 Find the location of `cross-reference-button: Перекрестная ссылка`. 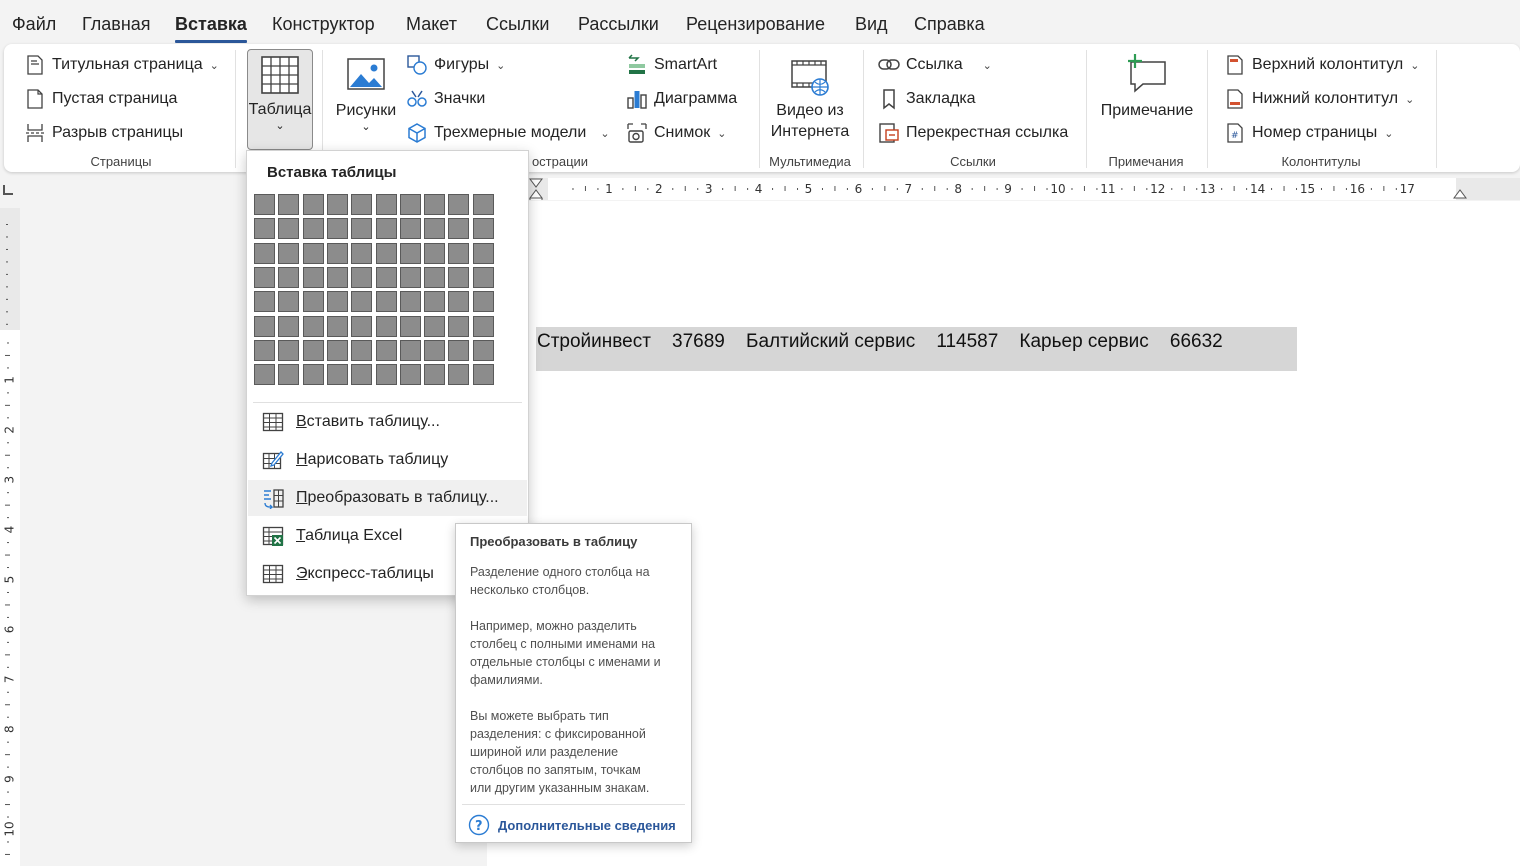

cross-reference-button: Перекрестная ссылка is located at coordinates (973, 133).